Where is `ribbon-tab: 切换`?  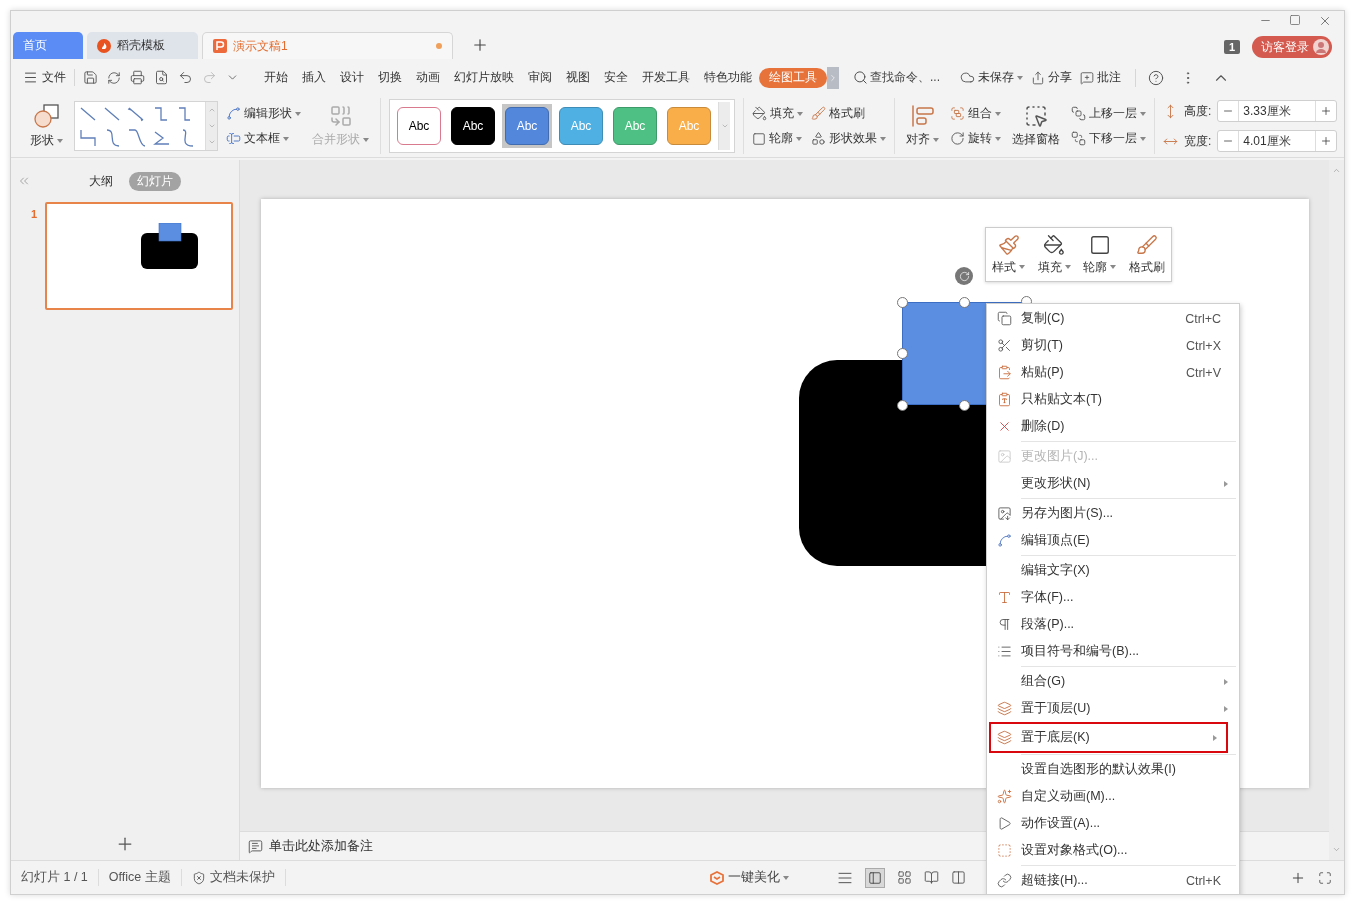
ribbon-tab: 切换 is located at coordinates (390, 77).